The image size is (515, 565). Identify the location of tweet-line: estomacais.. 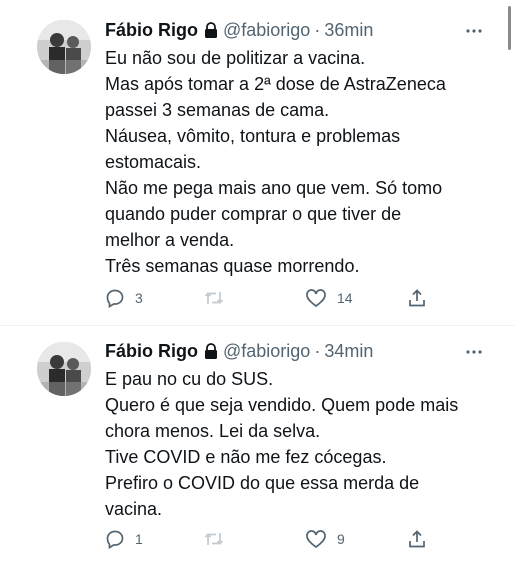
(153, 162).